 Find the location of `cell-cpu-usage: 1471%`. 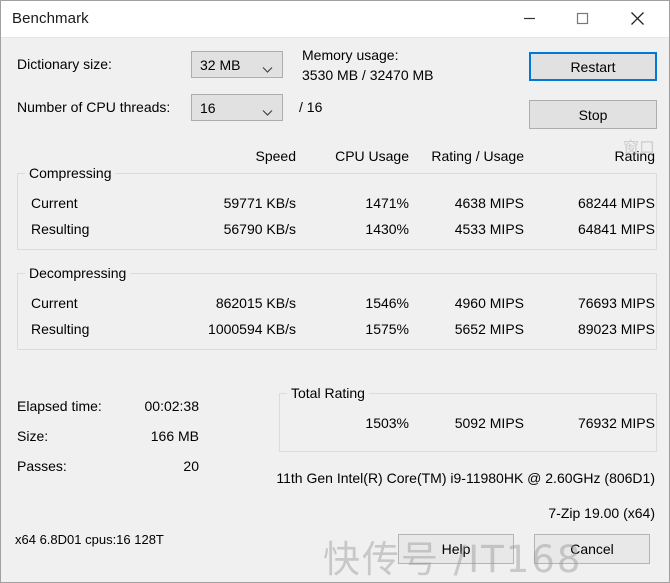

cell-cpu-usage: 1471% is located at coordinates (387, 203).